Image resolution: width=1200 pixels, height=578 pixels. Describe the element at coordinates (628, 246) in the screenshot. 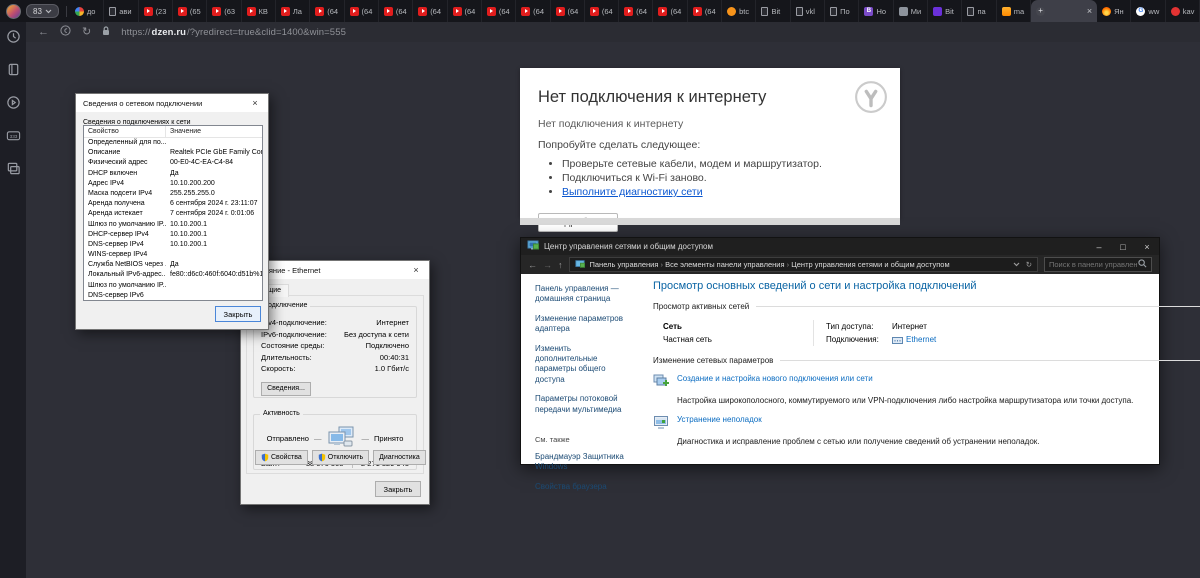

I see `window-title: Центр управления сетями и общим доступом` at that location.